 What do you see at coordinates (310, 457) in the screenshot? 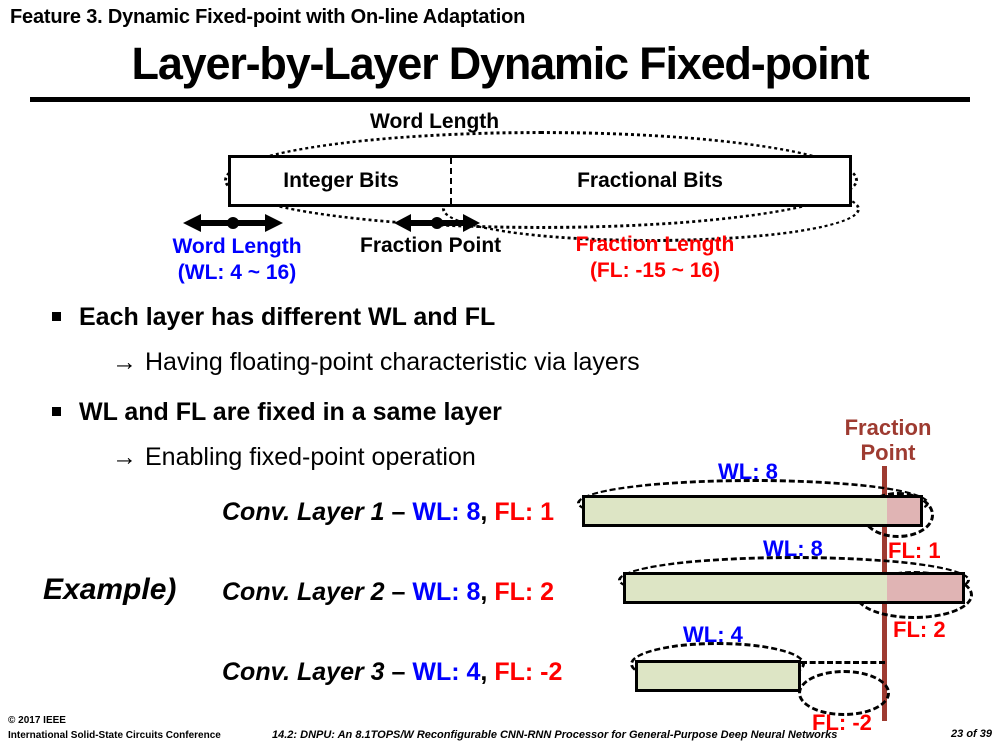
I see `bullet-sub-2-label: Enabling fixed-point operation` at bounding box center [310, 457].